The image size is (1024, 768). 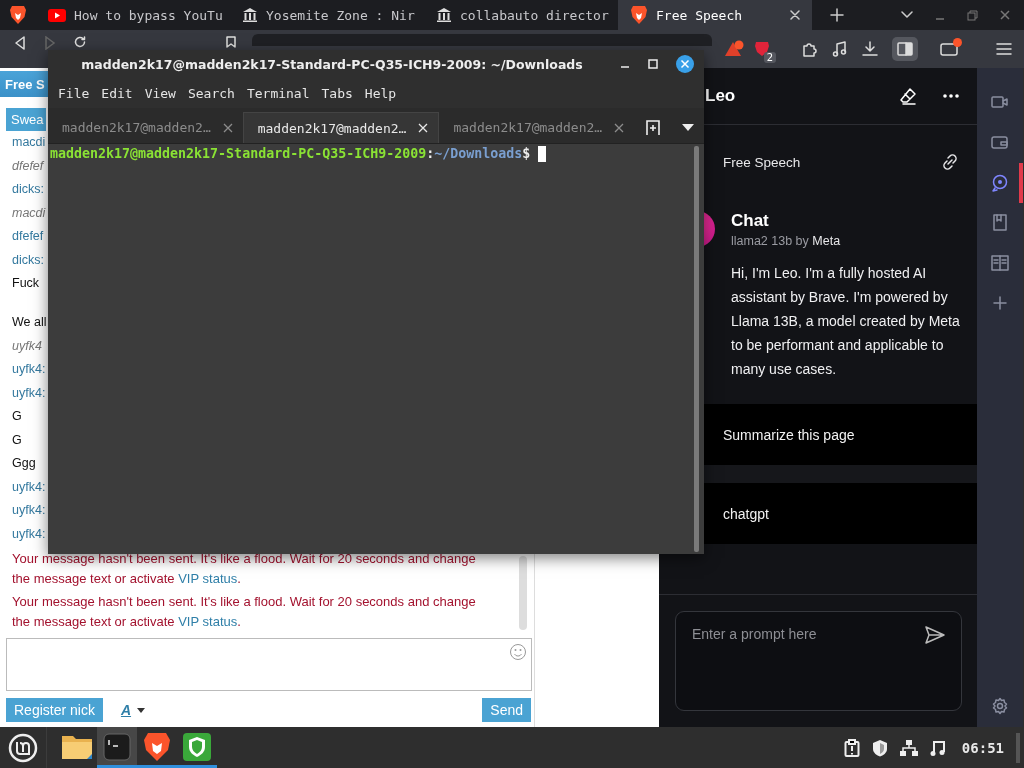 I want to click on chevron-down-icon, so click(x=907, y=15).